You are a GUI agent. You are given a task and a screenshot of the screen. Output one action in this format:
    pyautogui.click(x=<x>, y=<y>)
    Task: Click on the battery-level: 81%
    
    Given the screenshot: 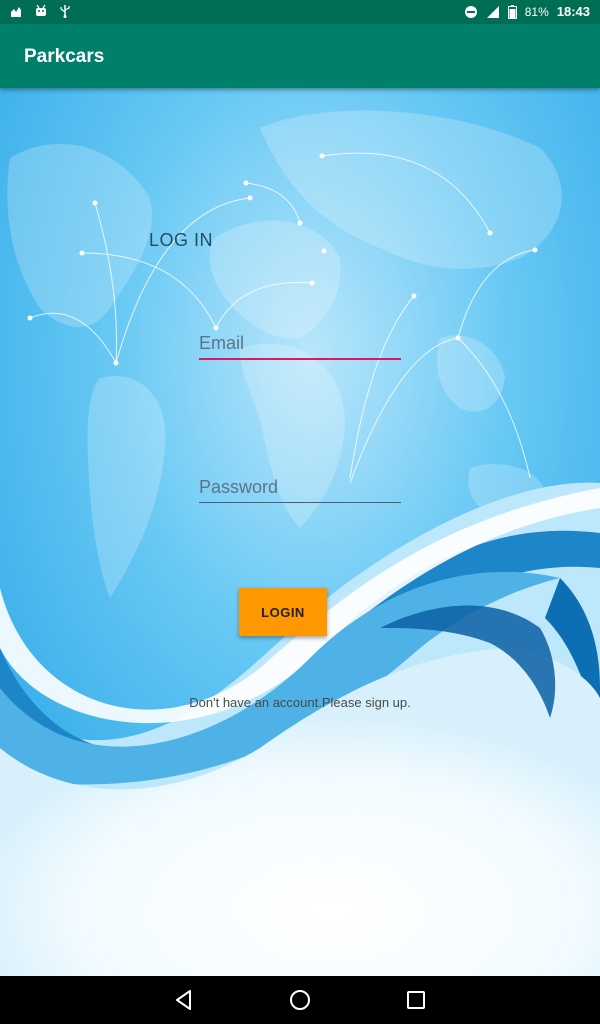 What is the action you would take?
    pyautogui.click(x=536, y=11)
    